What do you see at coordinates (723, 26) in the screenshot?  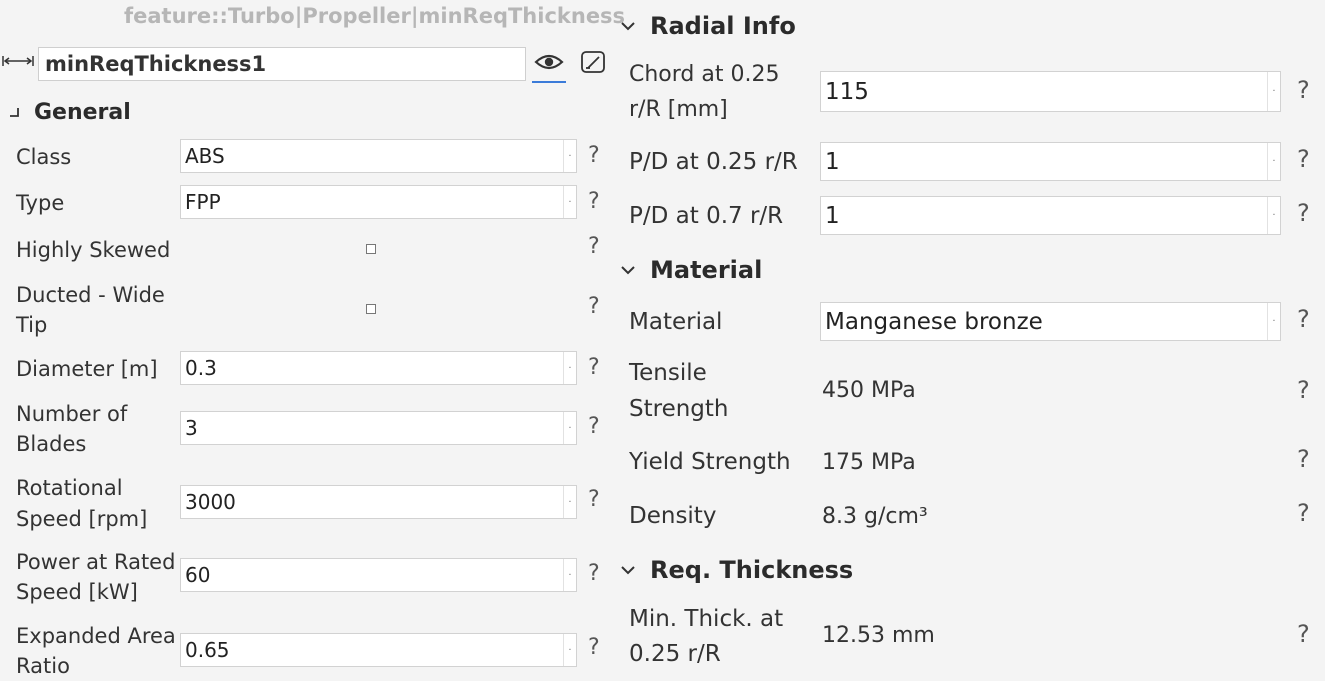 I see `section-title: Radial Info` at bounding box center [723, 26].